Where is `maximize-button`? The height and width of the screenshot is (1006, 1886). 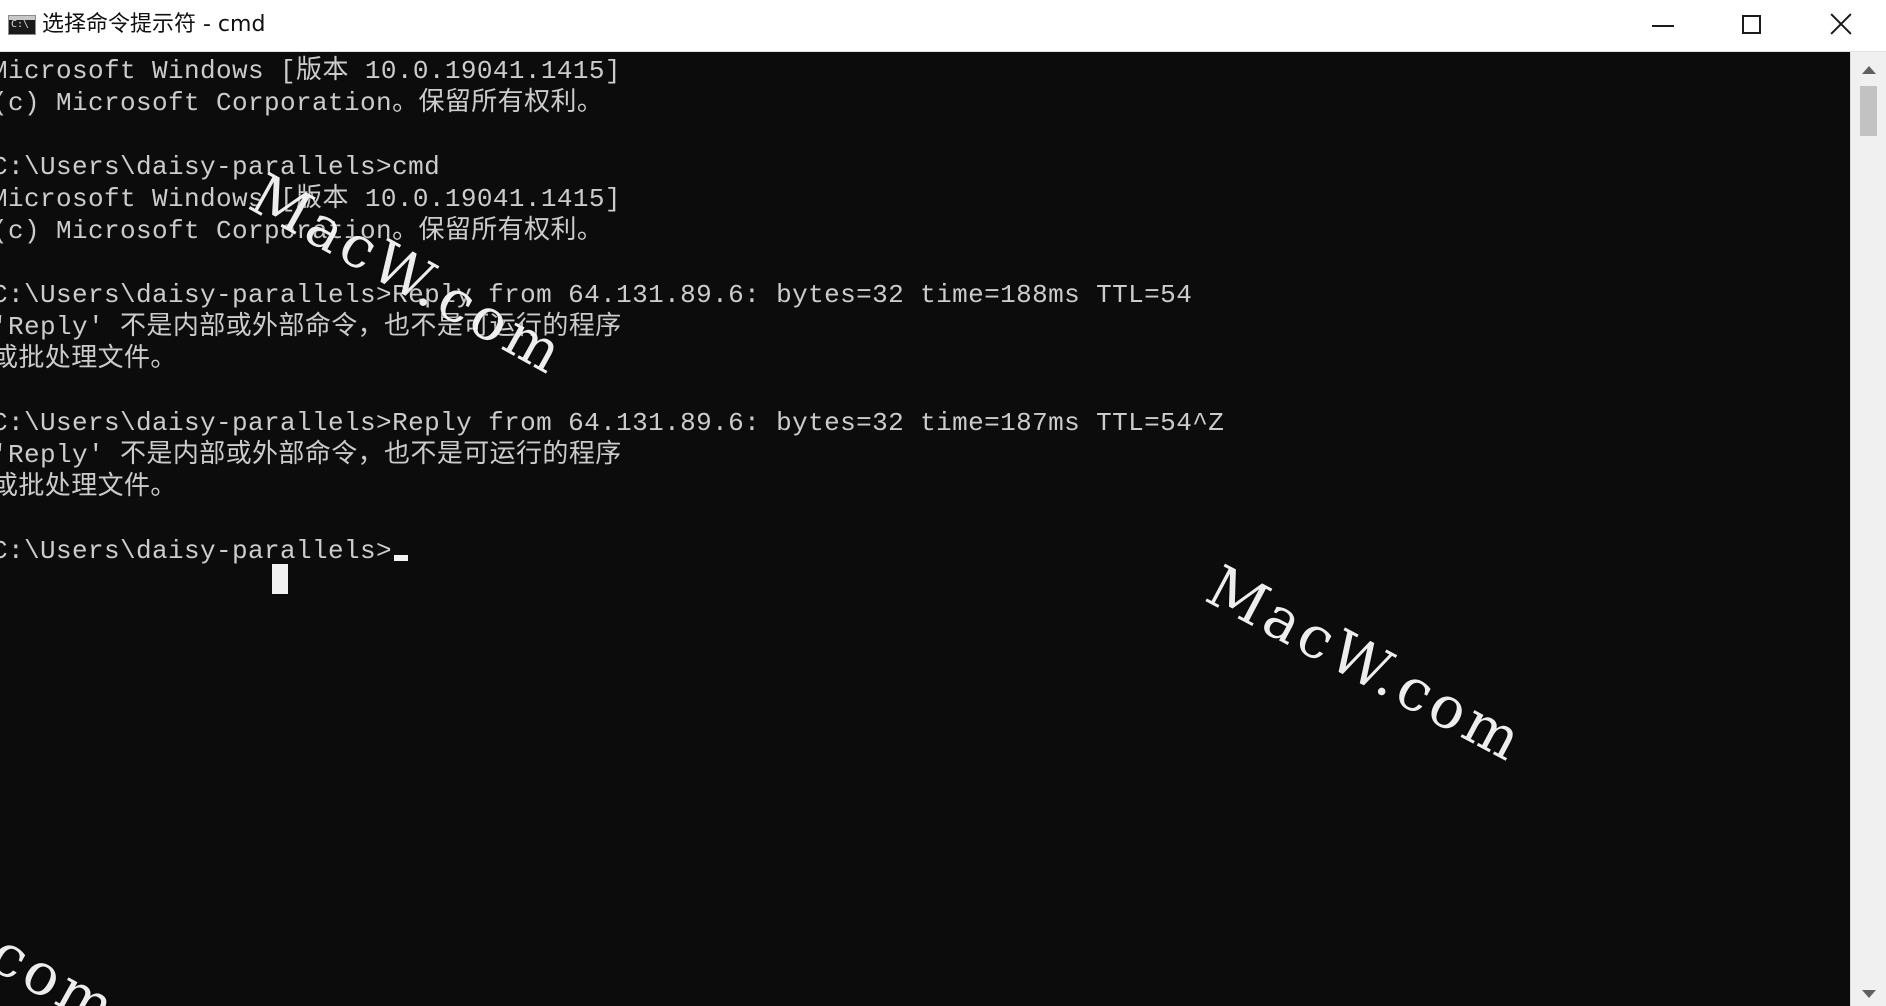 maximize-button is located at coordinates (1751, 25).